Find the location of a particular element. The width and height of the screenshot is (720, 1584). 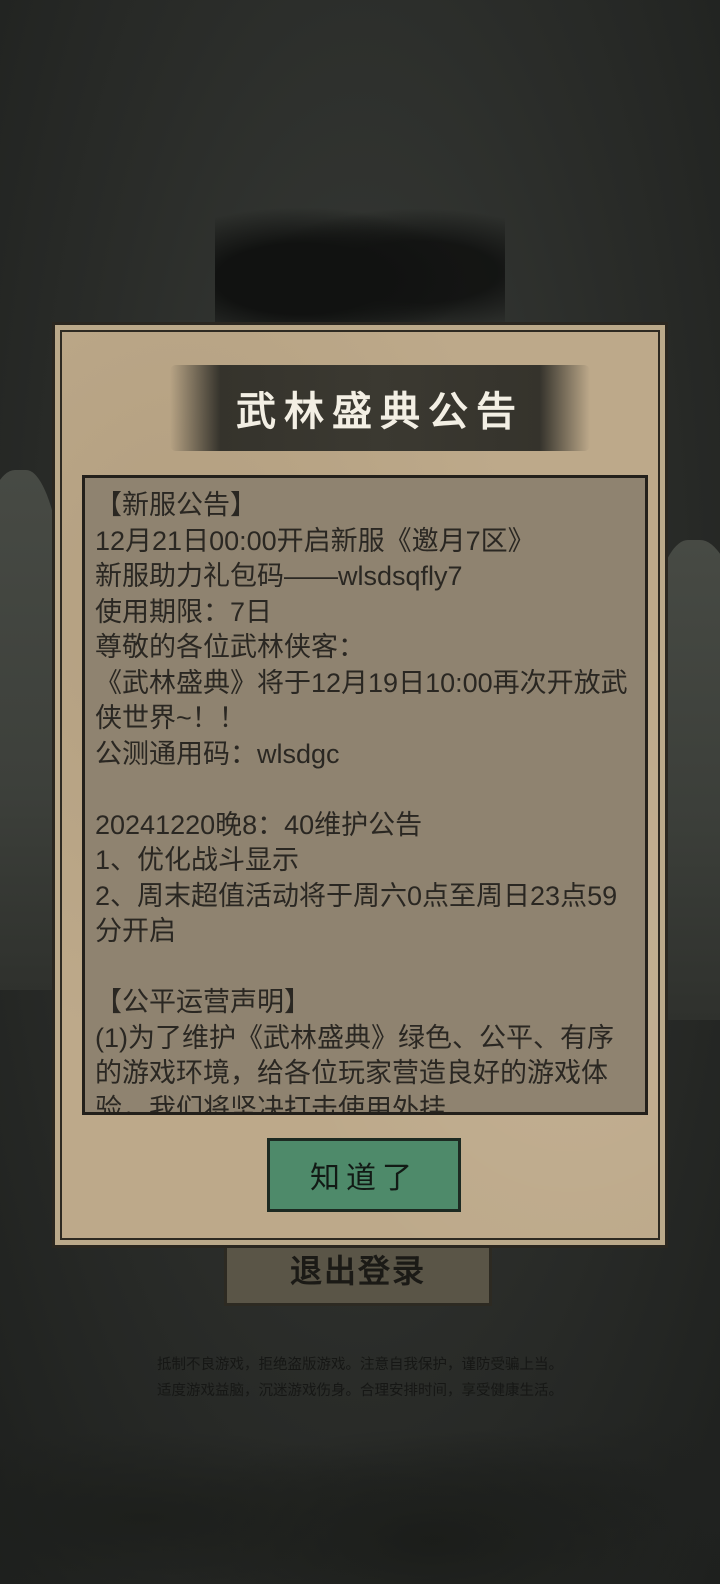

title-banner: 武林盛典公告 is located at coordinates (380, 408).